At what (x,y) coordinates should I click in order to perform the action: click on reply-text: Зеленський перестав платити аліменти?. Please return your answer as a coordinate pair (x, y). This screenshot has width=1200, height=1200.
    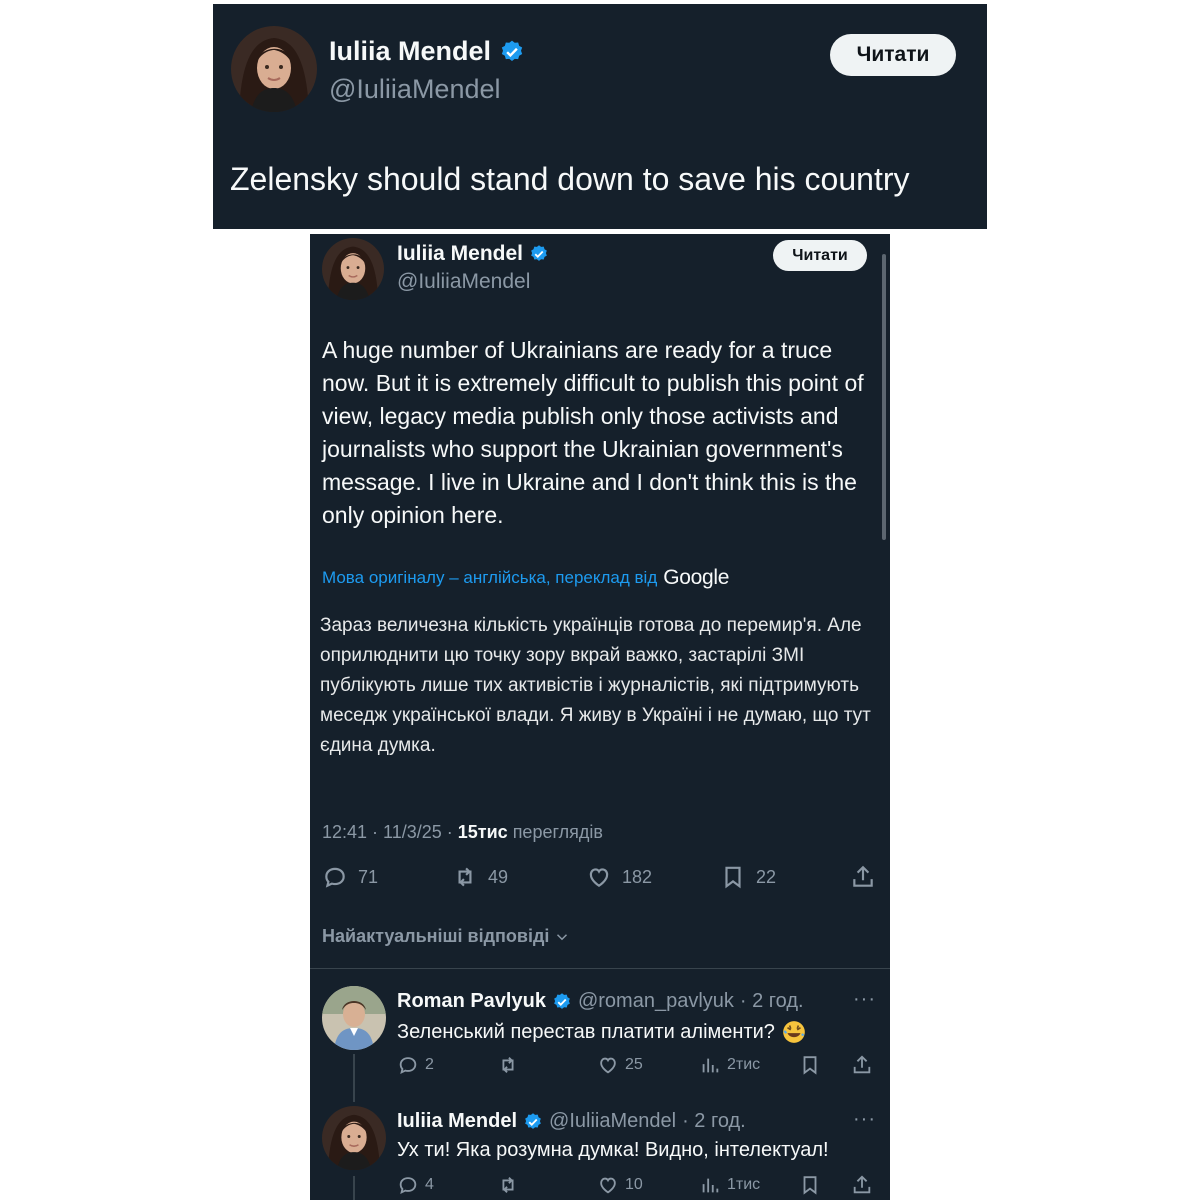
    Looking at the image, I should click on (602, 1032).